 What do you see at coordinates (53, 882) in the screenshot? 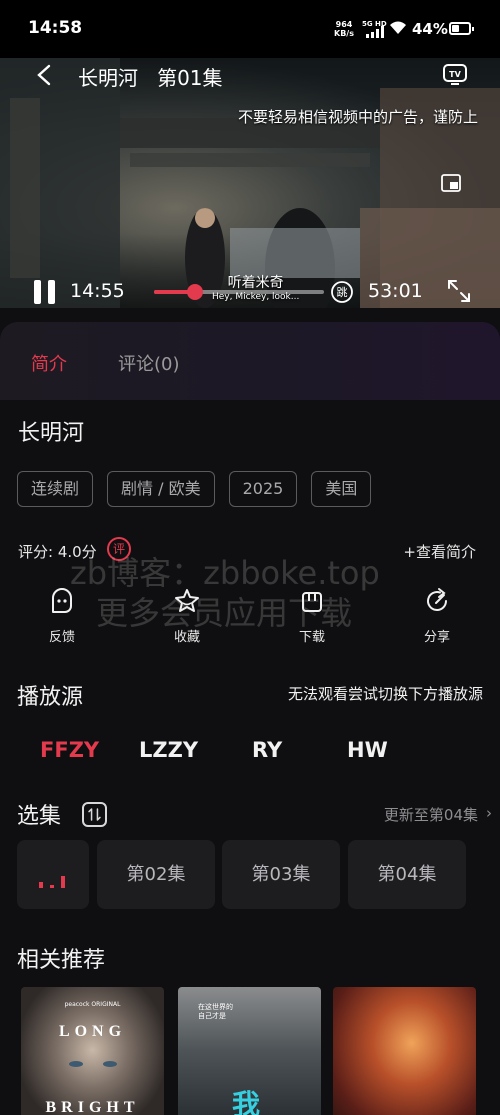
I see `now-playing-icon` at bounding box center [53, 882].